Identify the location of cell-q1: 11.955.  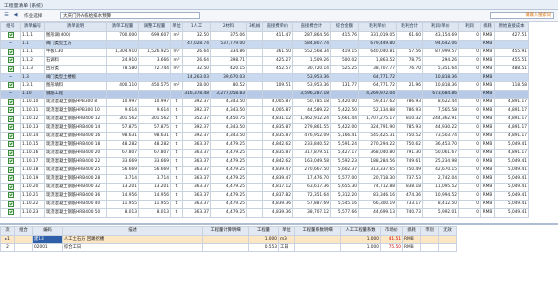
(122, 204).